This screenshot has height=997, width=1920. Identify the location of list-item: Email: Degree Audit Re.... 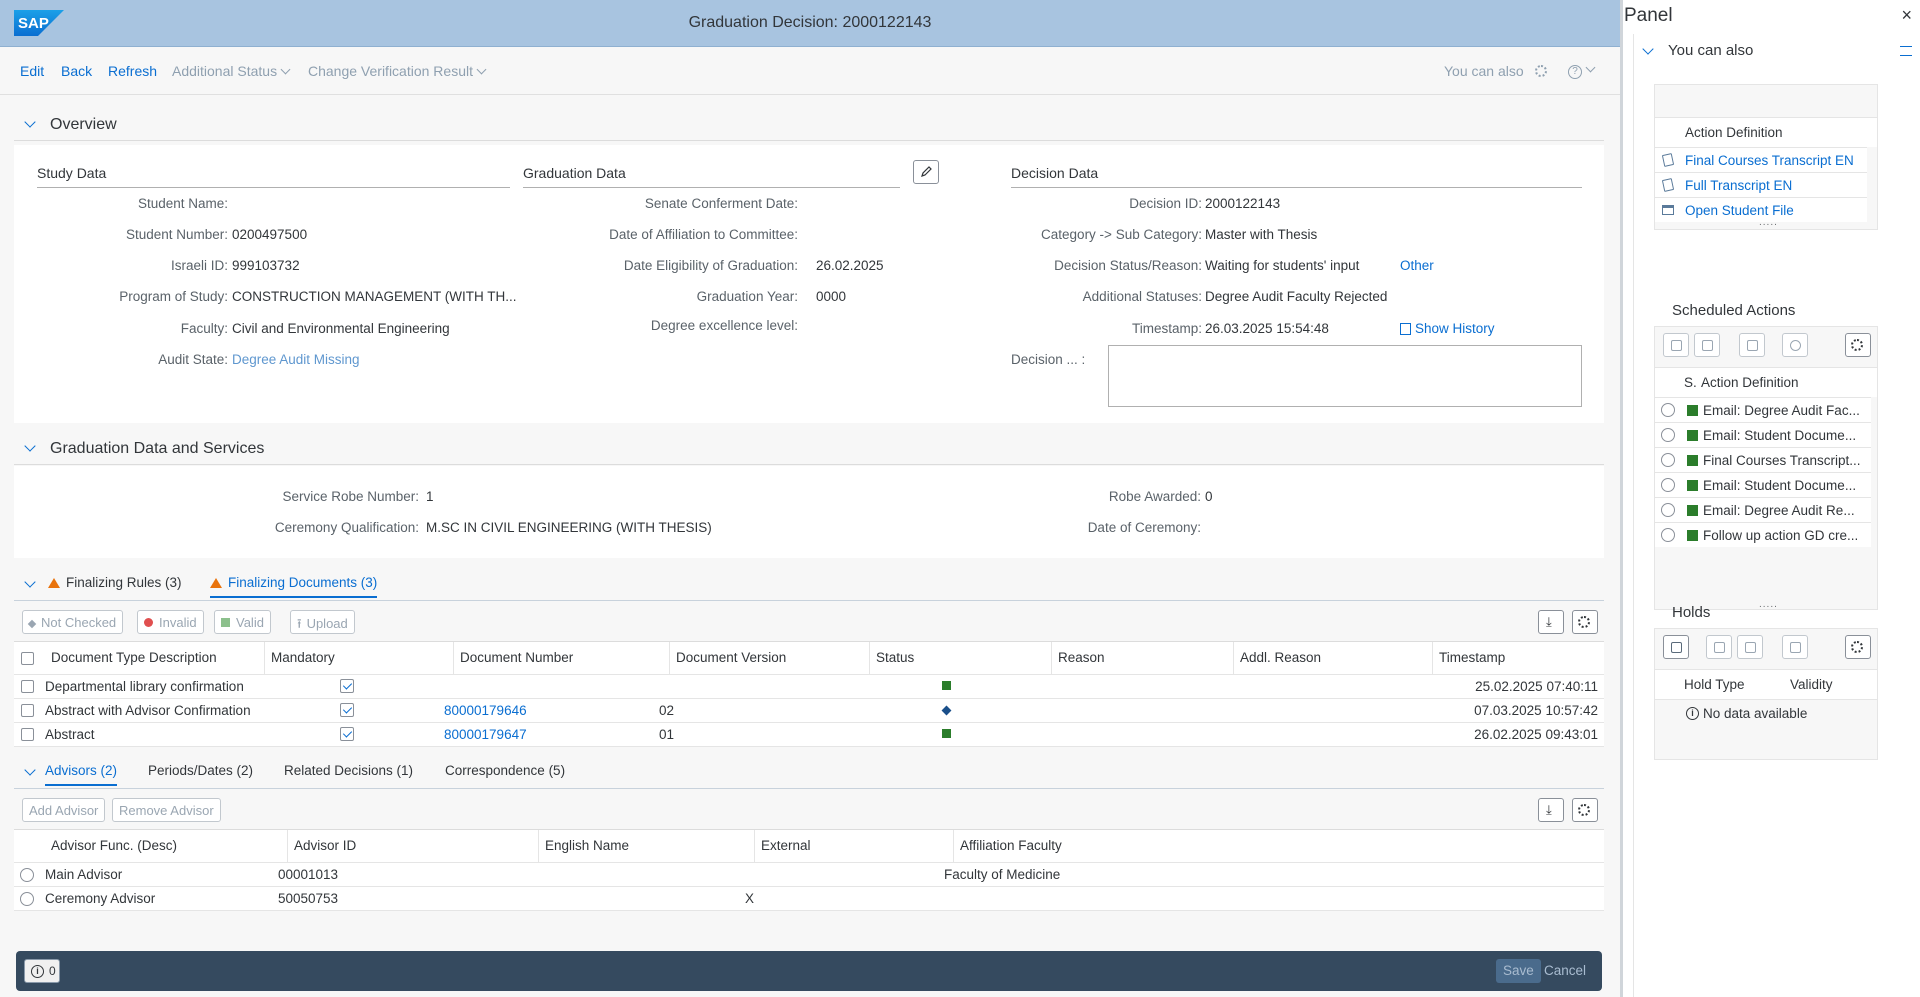
(1763, 509).